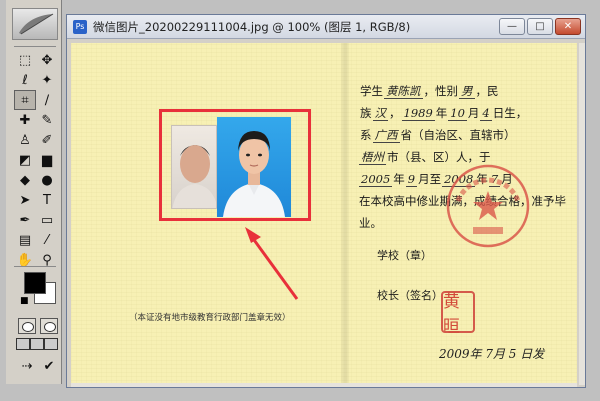 This screenshot has height=401, width=600. I want to click on vertical-scrollbar, so click(582, 214).